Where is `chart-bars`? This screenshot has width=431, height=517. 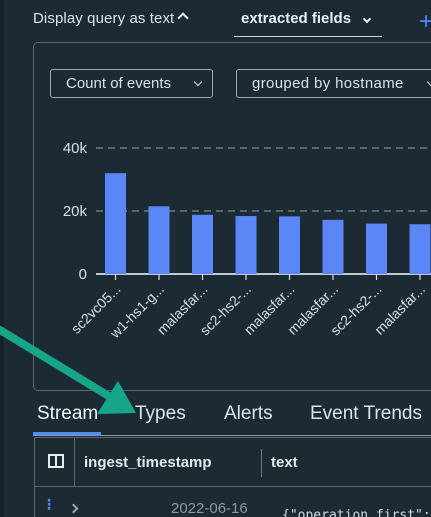
chart-bars is located at coordinates (268, 223).